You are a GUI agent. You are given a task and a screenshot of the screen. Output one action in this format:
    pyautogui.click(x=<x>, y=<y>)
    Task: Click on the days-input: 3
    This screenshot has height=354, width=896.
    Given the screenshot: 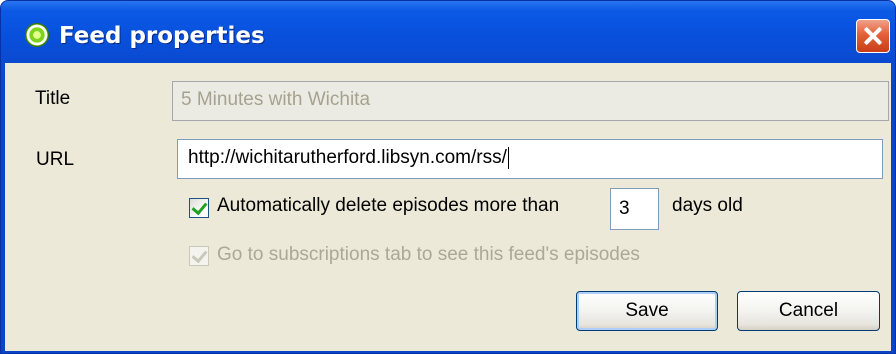 What is the action you would take?
    pyautogui.click(x=634, y=209)
    